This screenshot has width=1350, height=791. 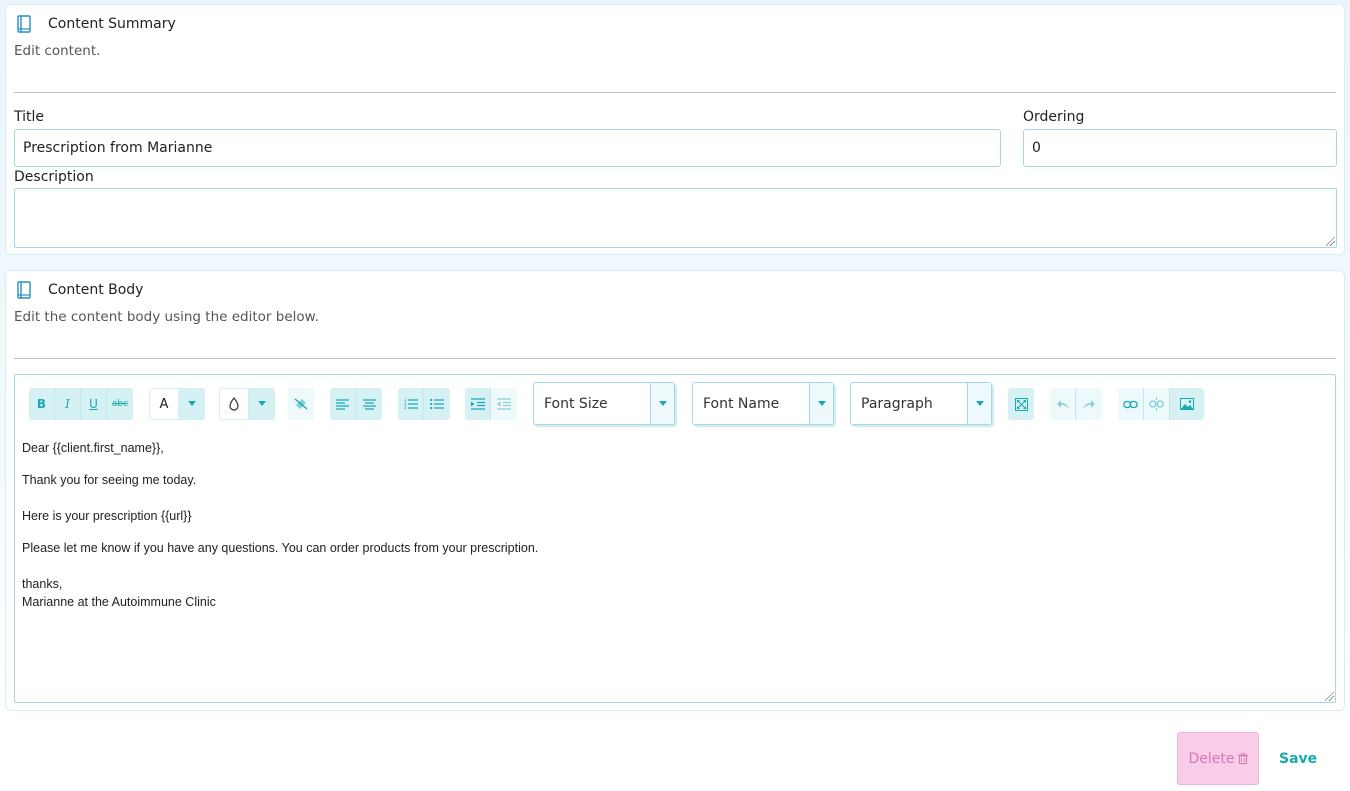 I want to click on redo-button, so click(x=1089, y=404).